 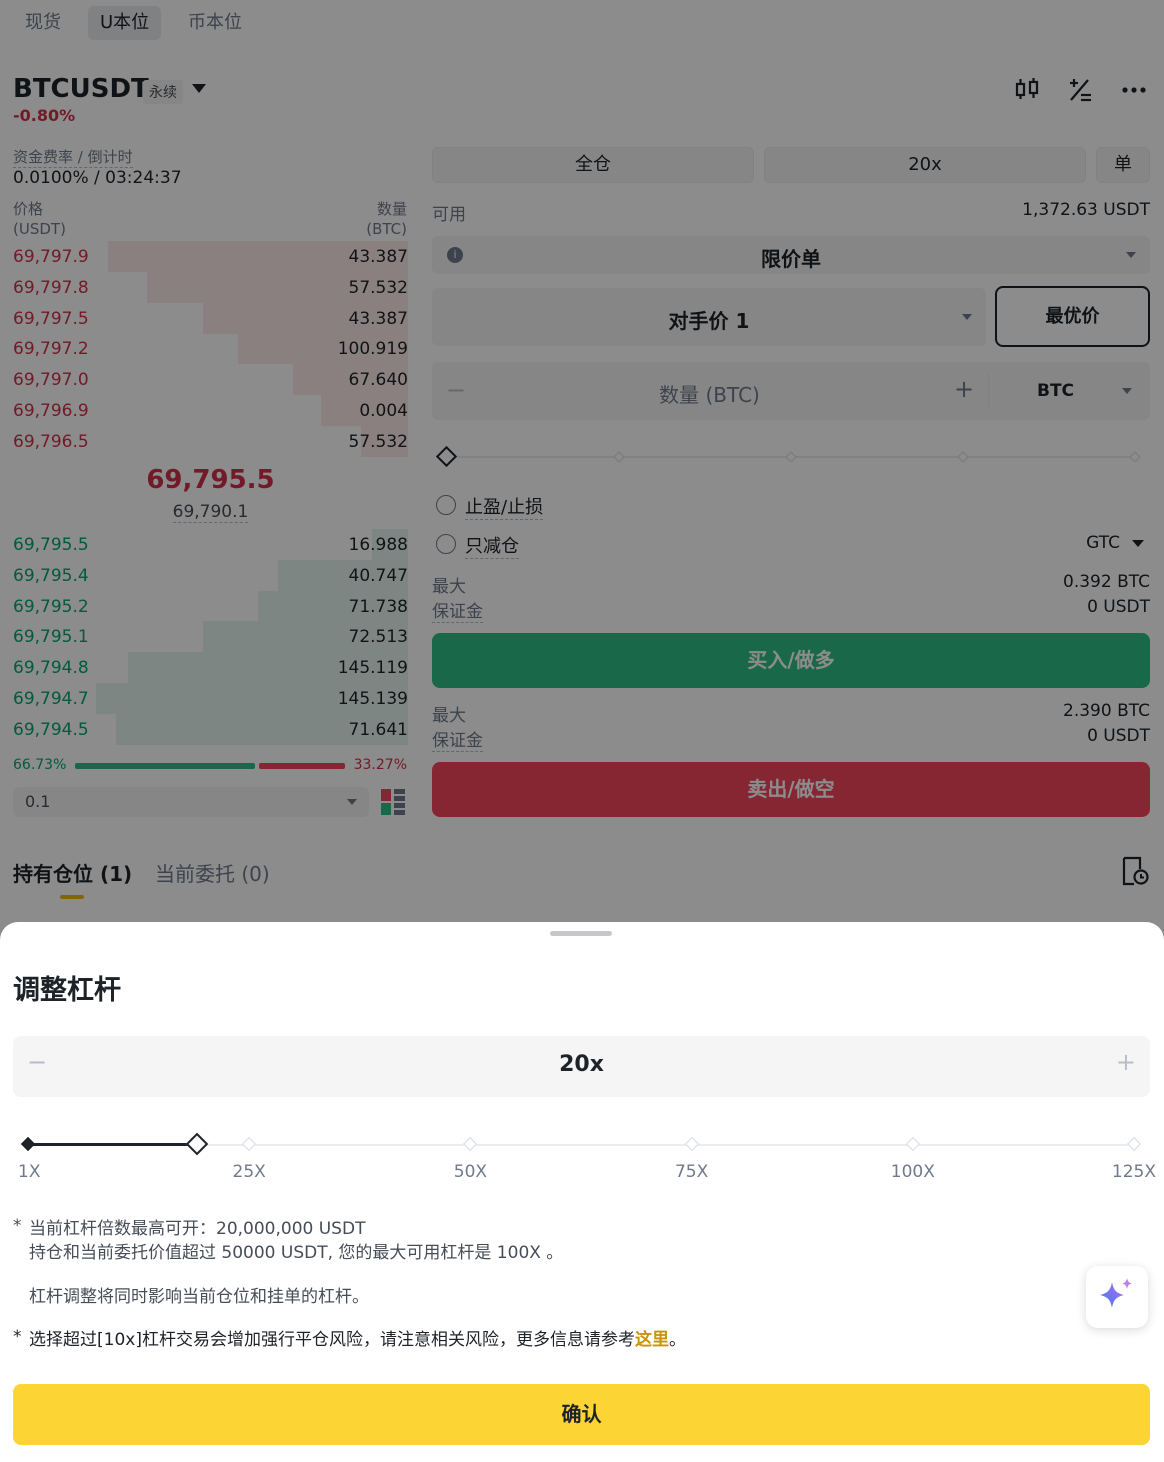 I want to click on ai-assistant-button, so click(x=1117, y=1297).